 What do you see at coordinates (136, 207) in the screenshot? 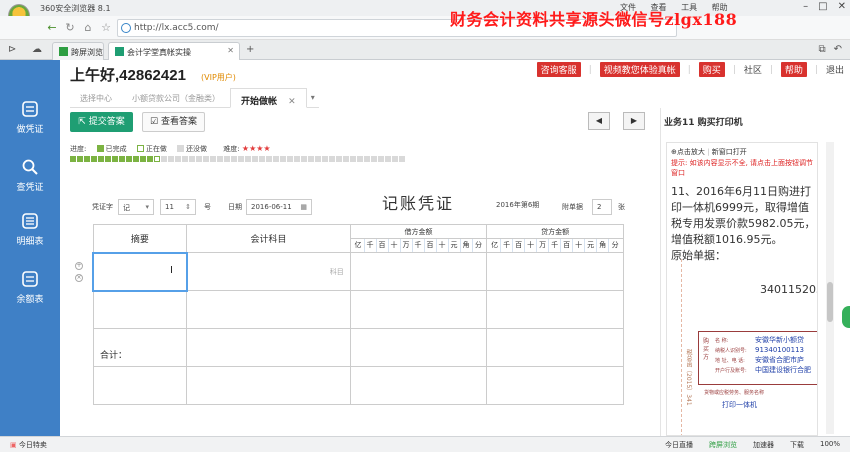
I see `voucher-type-select: 记 ▾` at bounding box center [136, 207].